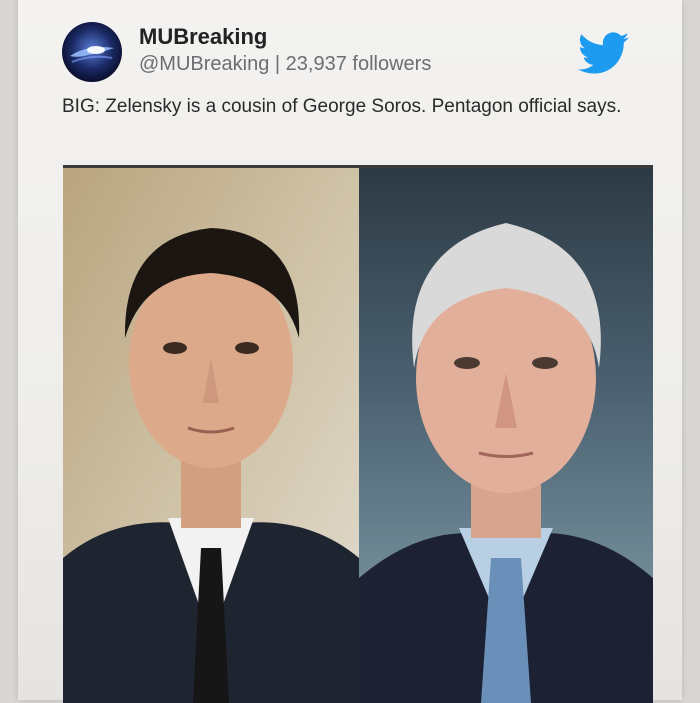 Image resolution: width=700 pixels, height=703 pixels. I want to click on twitter-bird-icon, so click(604, 54).